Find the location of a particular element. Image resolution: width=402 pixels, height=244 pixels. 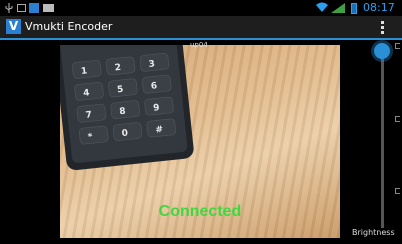

app-logo: V is located at coordinates (13, 26).